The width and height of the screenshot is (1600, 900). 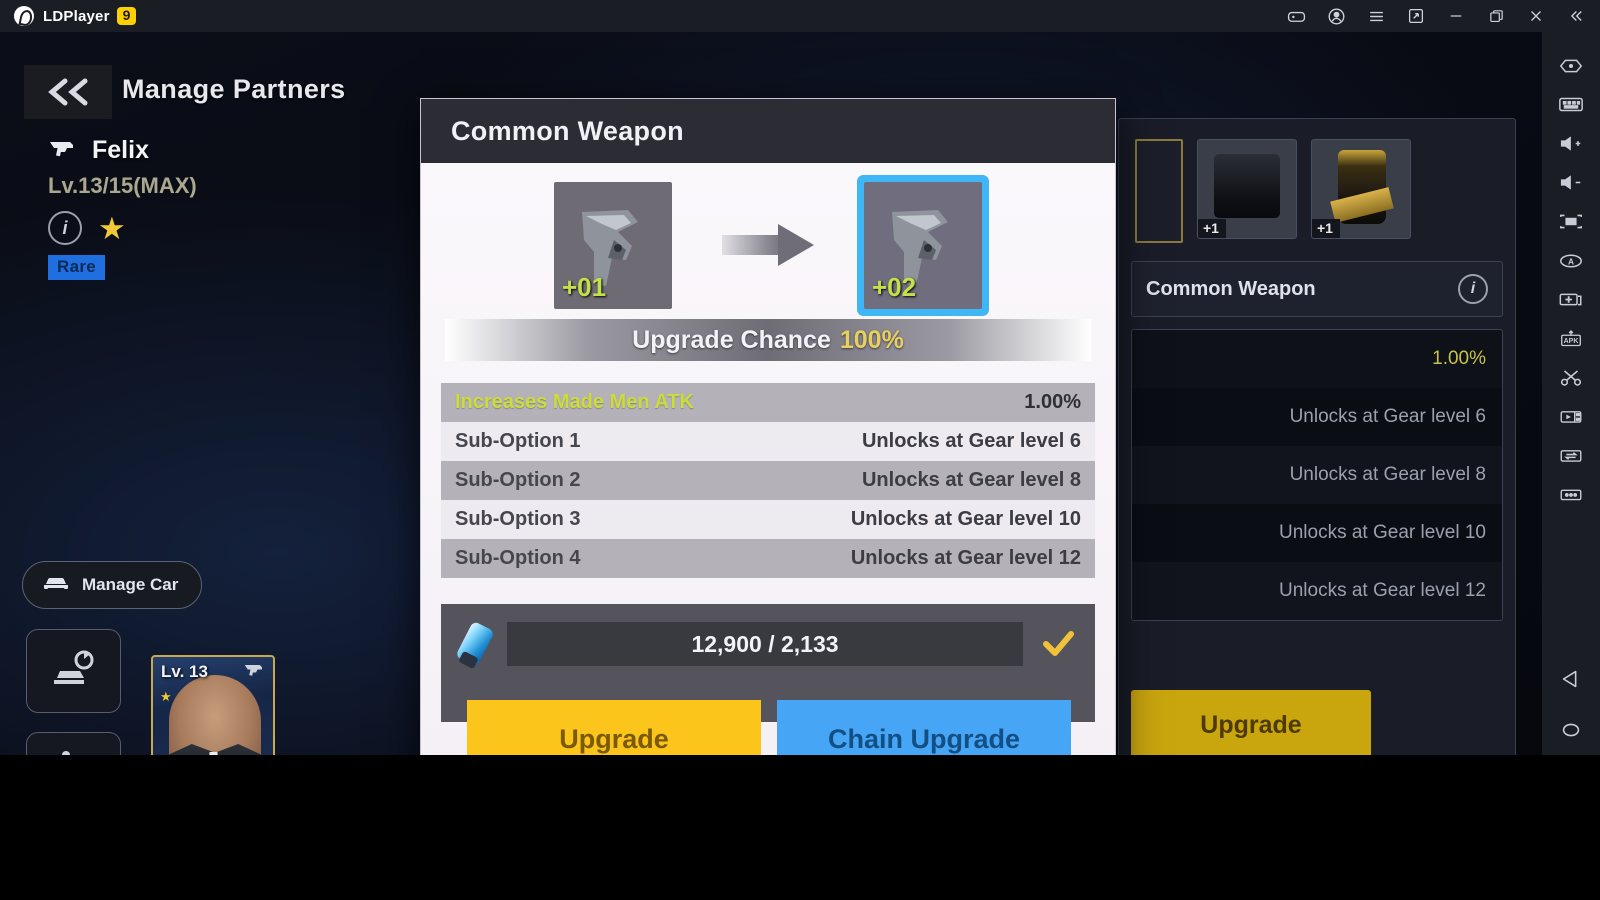 What do you see at coordinates (1382, 590) in the screenshot?
I see `bg-option-value: Unlocks at Gear level 12` at bounding box center [1382, 590].